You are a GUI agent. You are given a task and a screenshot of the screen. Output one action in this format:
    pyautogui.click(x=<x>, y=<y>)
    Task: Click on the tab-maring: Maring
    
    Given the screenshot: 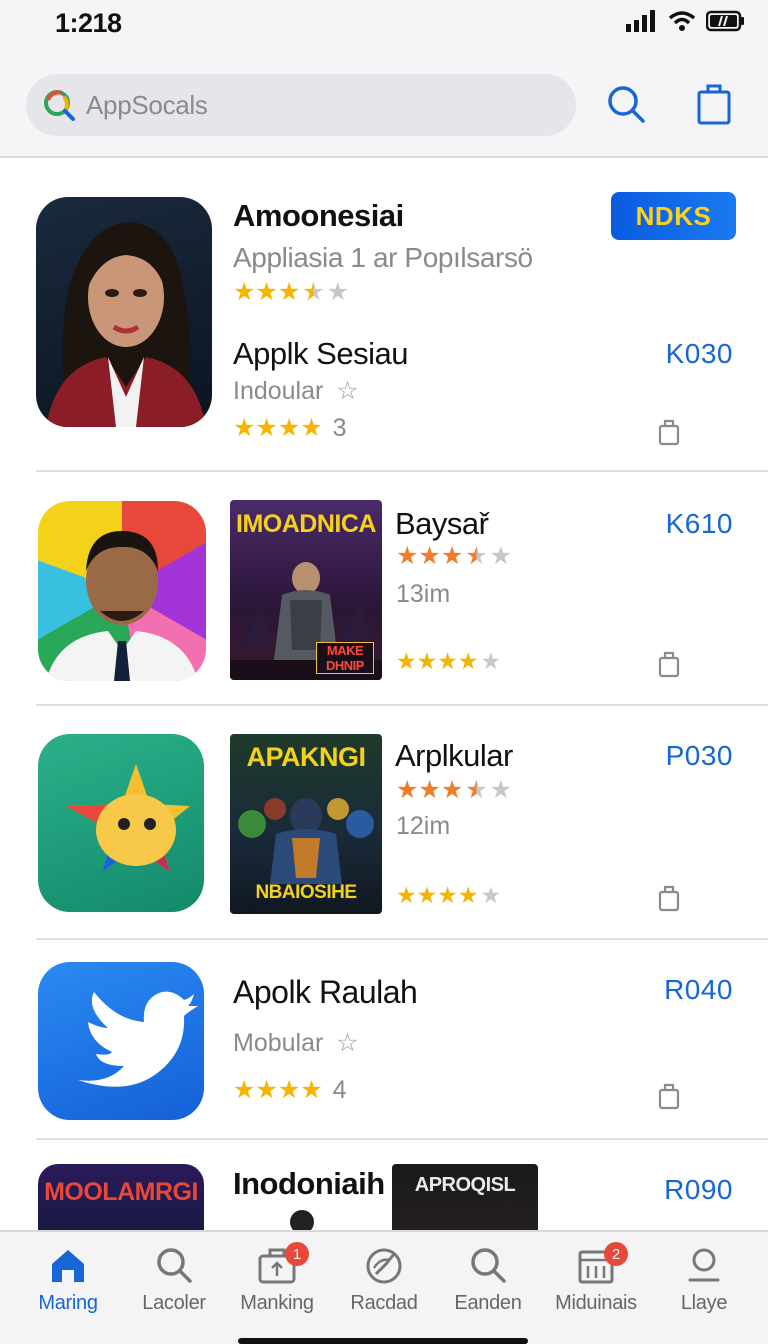 What is the action you would take?
    pyautogui.click(x=68, y=1280)
    